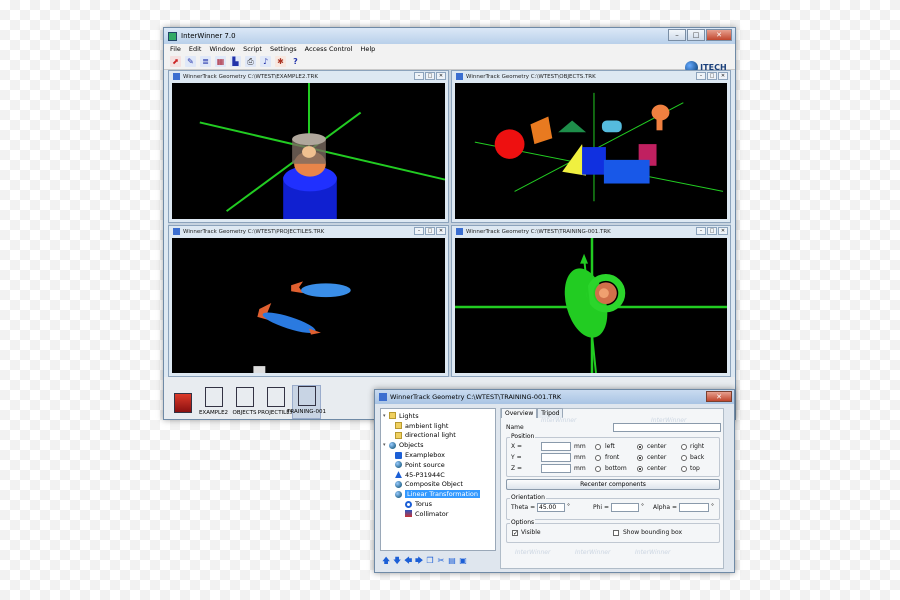 This screenshot has width=900, height=600. I want to click on tree-node-examplebox: Examplebox, so click(438, 455).